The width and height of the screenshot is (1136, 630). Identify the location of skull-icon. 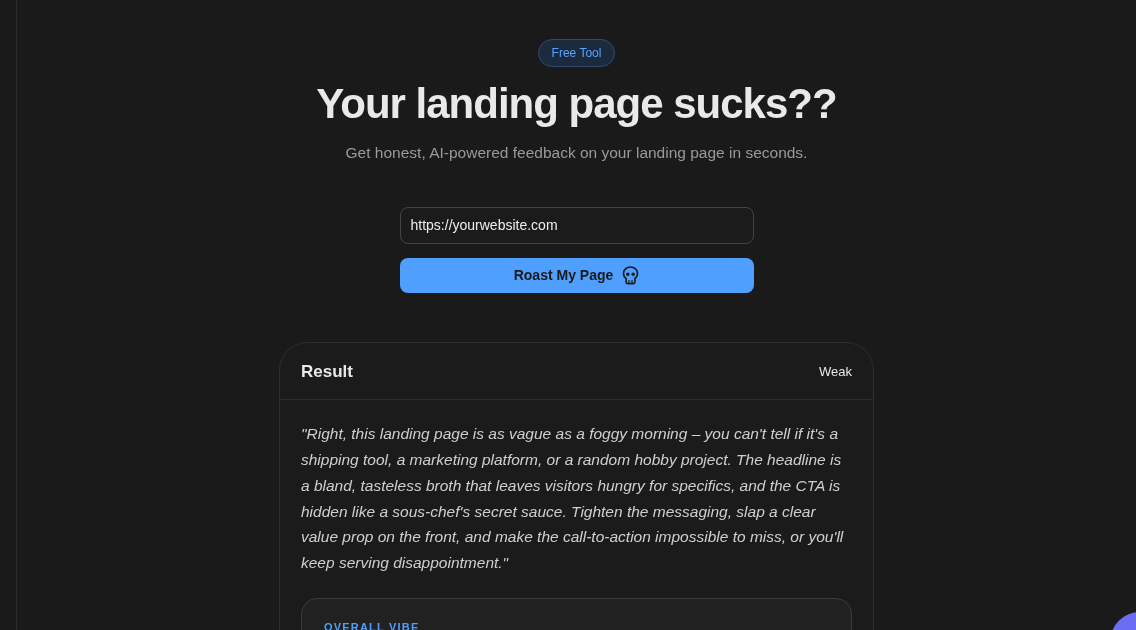
(631, 275).